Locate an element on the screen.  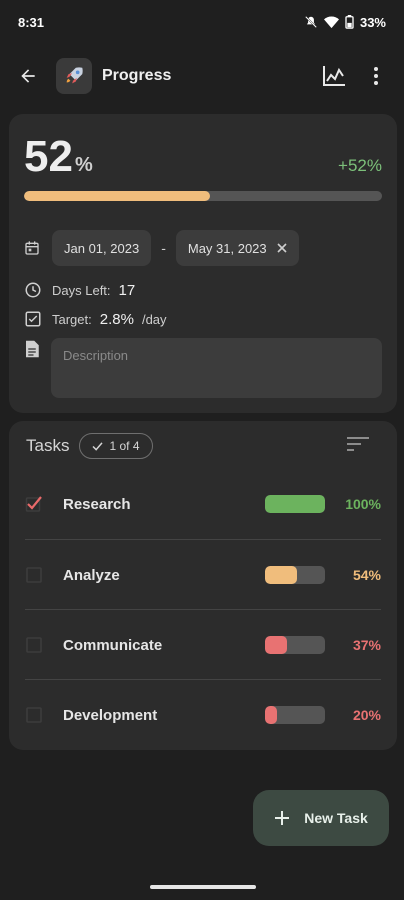
plus-icon is located at coordinates (282, 818).